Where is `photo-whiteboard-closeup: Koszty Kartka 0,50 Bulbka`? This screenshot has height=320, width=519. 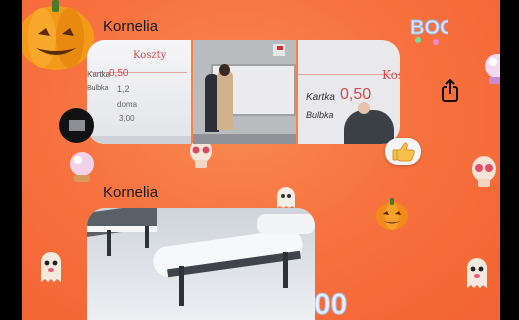 photo-whiteboard-closeup: Koszty Kartka 0,50 Bulbka is located at coordinates (349, 92).